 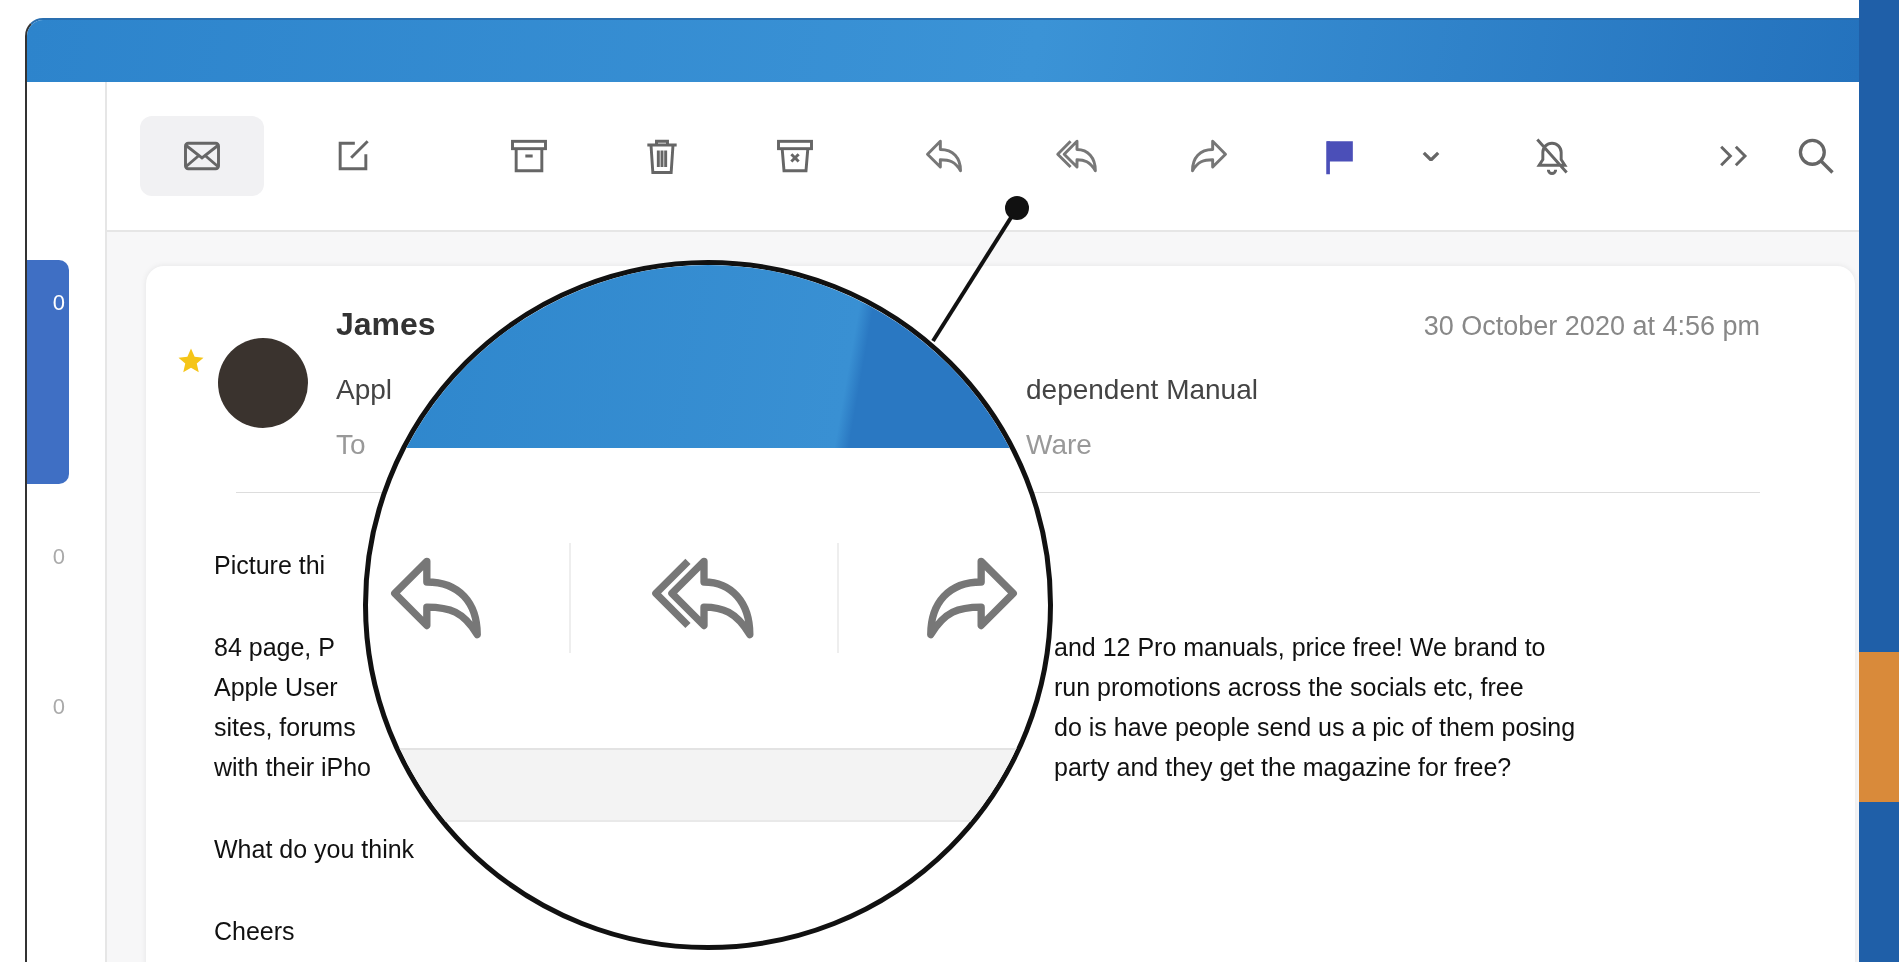 What do you see at coordinates (351, 444) in the screenshot?
I see `recipient-text: To` at bounding box center [351, 444].